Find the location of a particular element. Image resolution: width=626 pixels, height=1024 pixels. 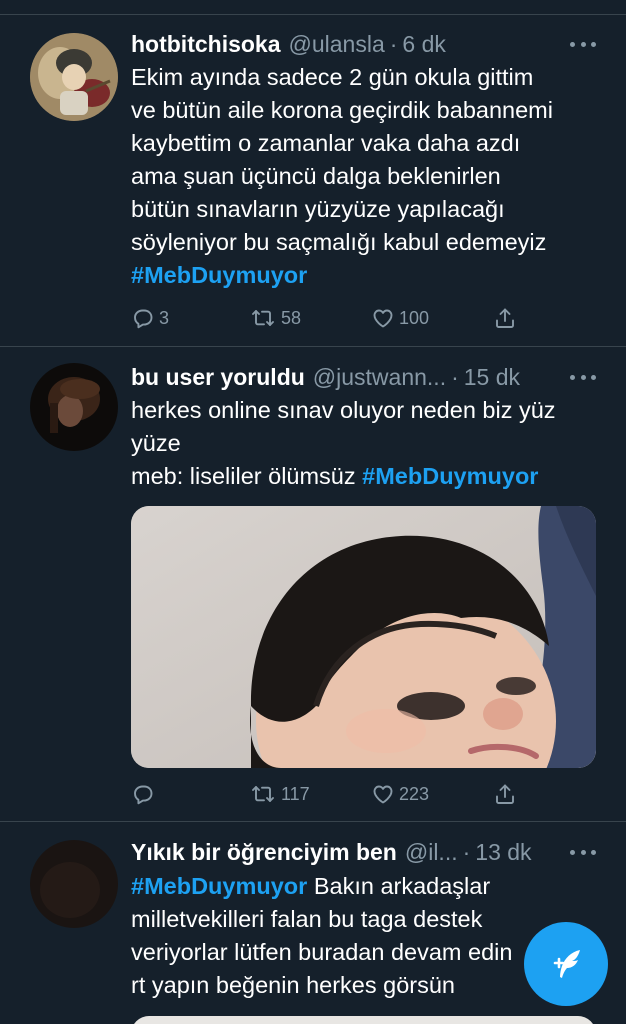

like-button: 100 is located at coordinates (400, 318).